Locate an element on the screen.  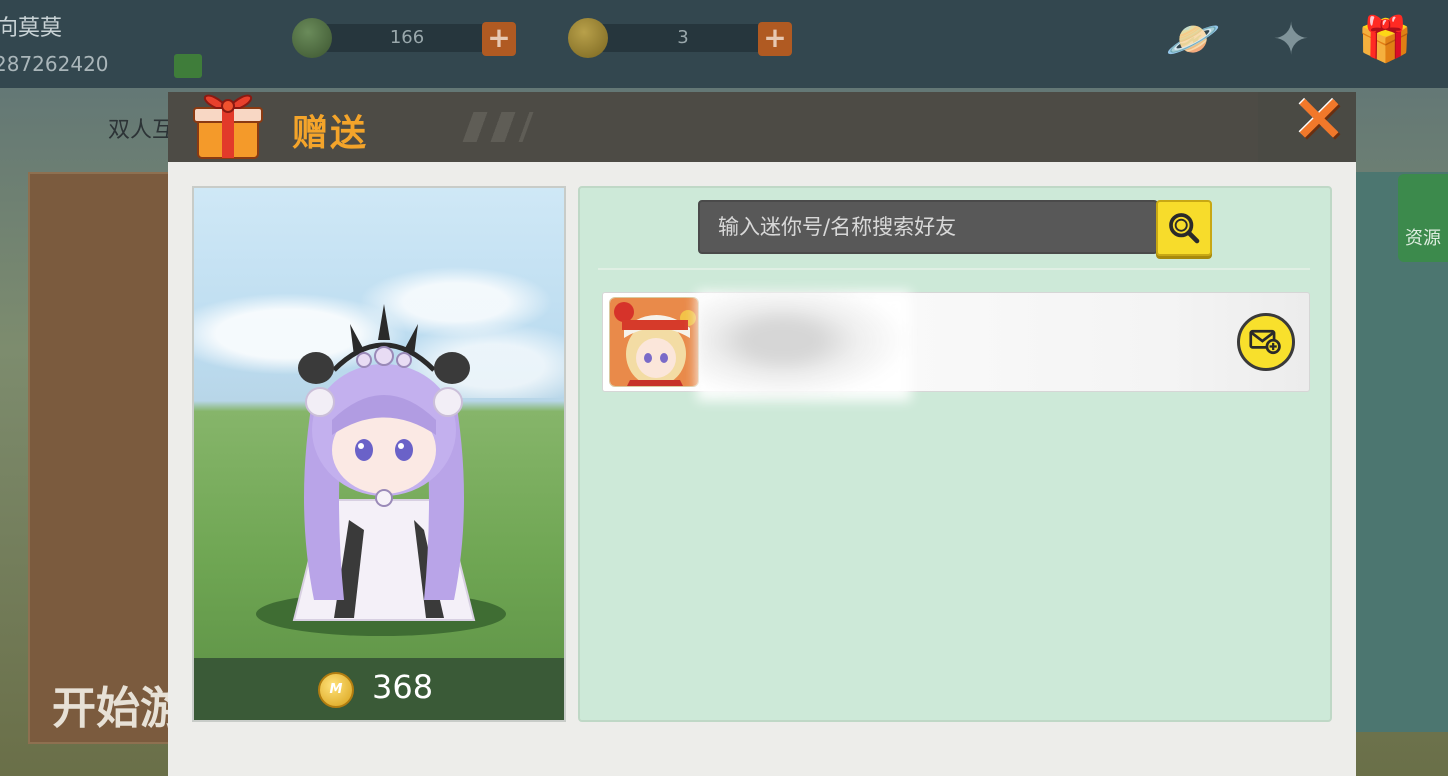
gem-icon is located at coordinates (312, 38).